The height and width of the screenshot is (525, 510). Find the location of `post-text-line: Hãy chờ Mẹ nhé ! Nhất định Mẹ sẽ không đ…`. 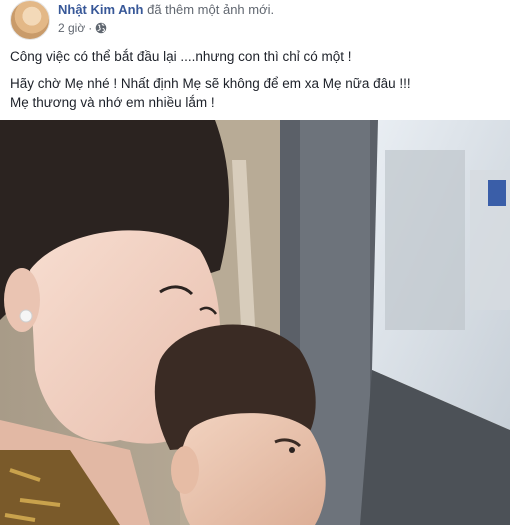

post-text-line: Hãy chờ Mẹ nhé ! Nhất định Mẹ sẽ không đ… is located at coordinates (210, 83).